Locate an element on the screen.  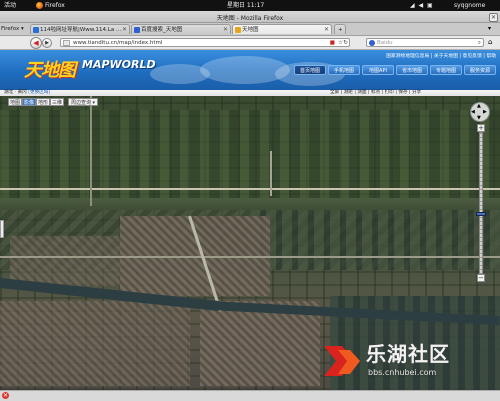
clock: 星期日 11:17 is located at coordinates (245, 5).